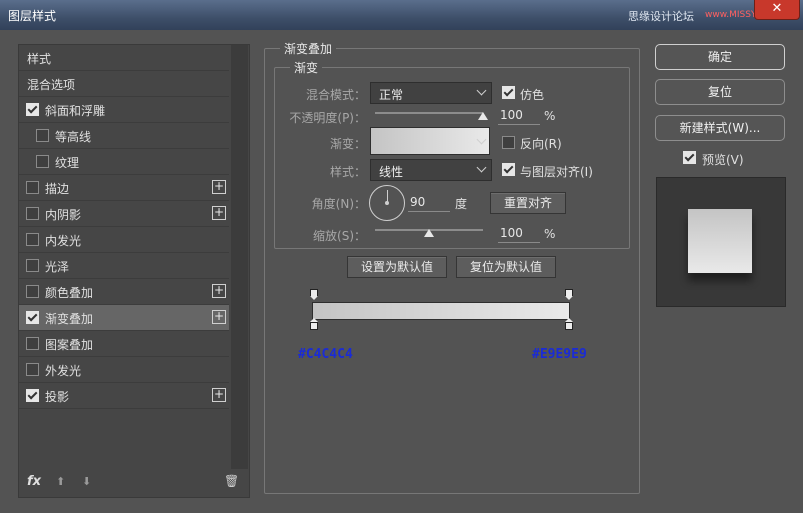  I want to click on color-stop-left, so click(314, 324).